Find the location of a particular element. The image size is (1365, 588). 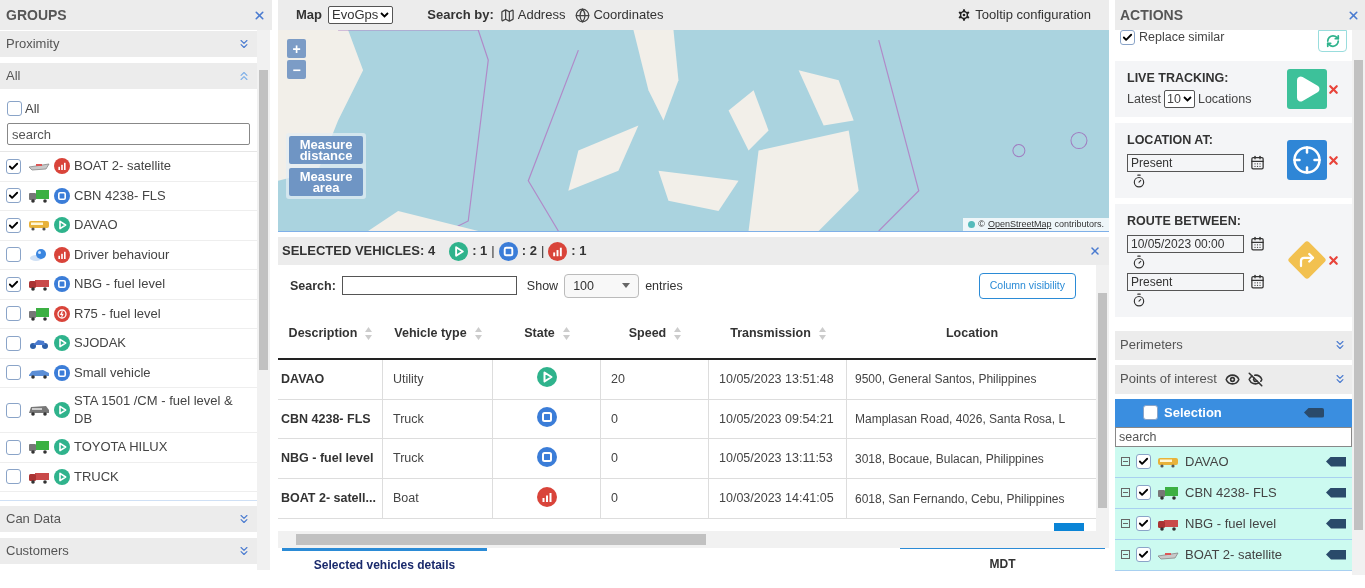

group-item: SJODAK is located at coordinates (128, 344).